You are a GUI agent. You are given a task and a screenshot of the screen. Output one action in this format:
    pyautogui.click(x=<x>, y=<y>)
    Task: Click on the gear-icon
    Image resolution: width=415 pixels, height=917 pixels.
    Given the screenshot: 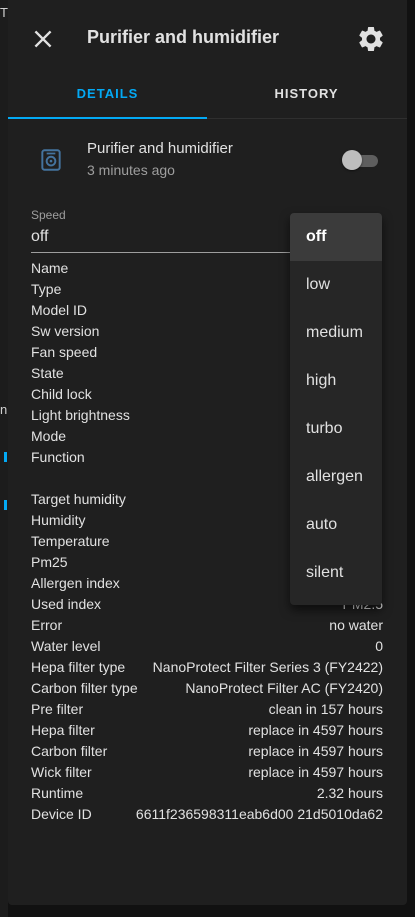 What is the action you would take?
    pyautogui.click(x=371, y=39)
    